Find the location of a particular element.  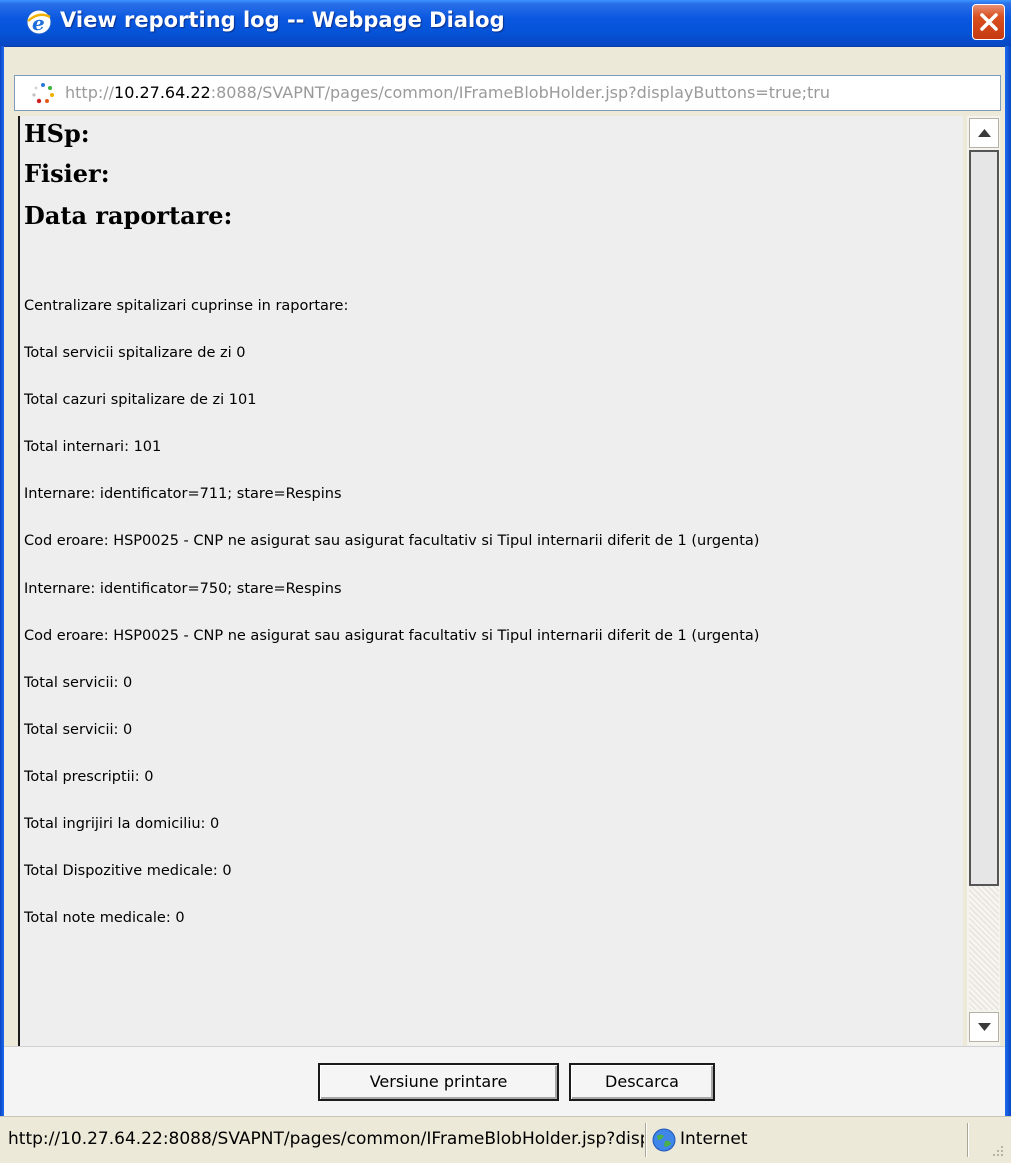

resize-grip-icon is located at coordinates (997, 1150).